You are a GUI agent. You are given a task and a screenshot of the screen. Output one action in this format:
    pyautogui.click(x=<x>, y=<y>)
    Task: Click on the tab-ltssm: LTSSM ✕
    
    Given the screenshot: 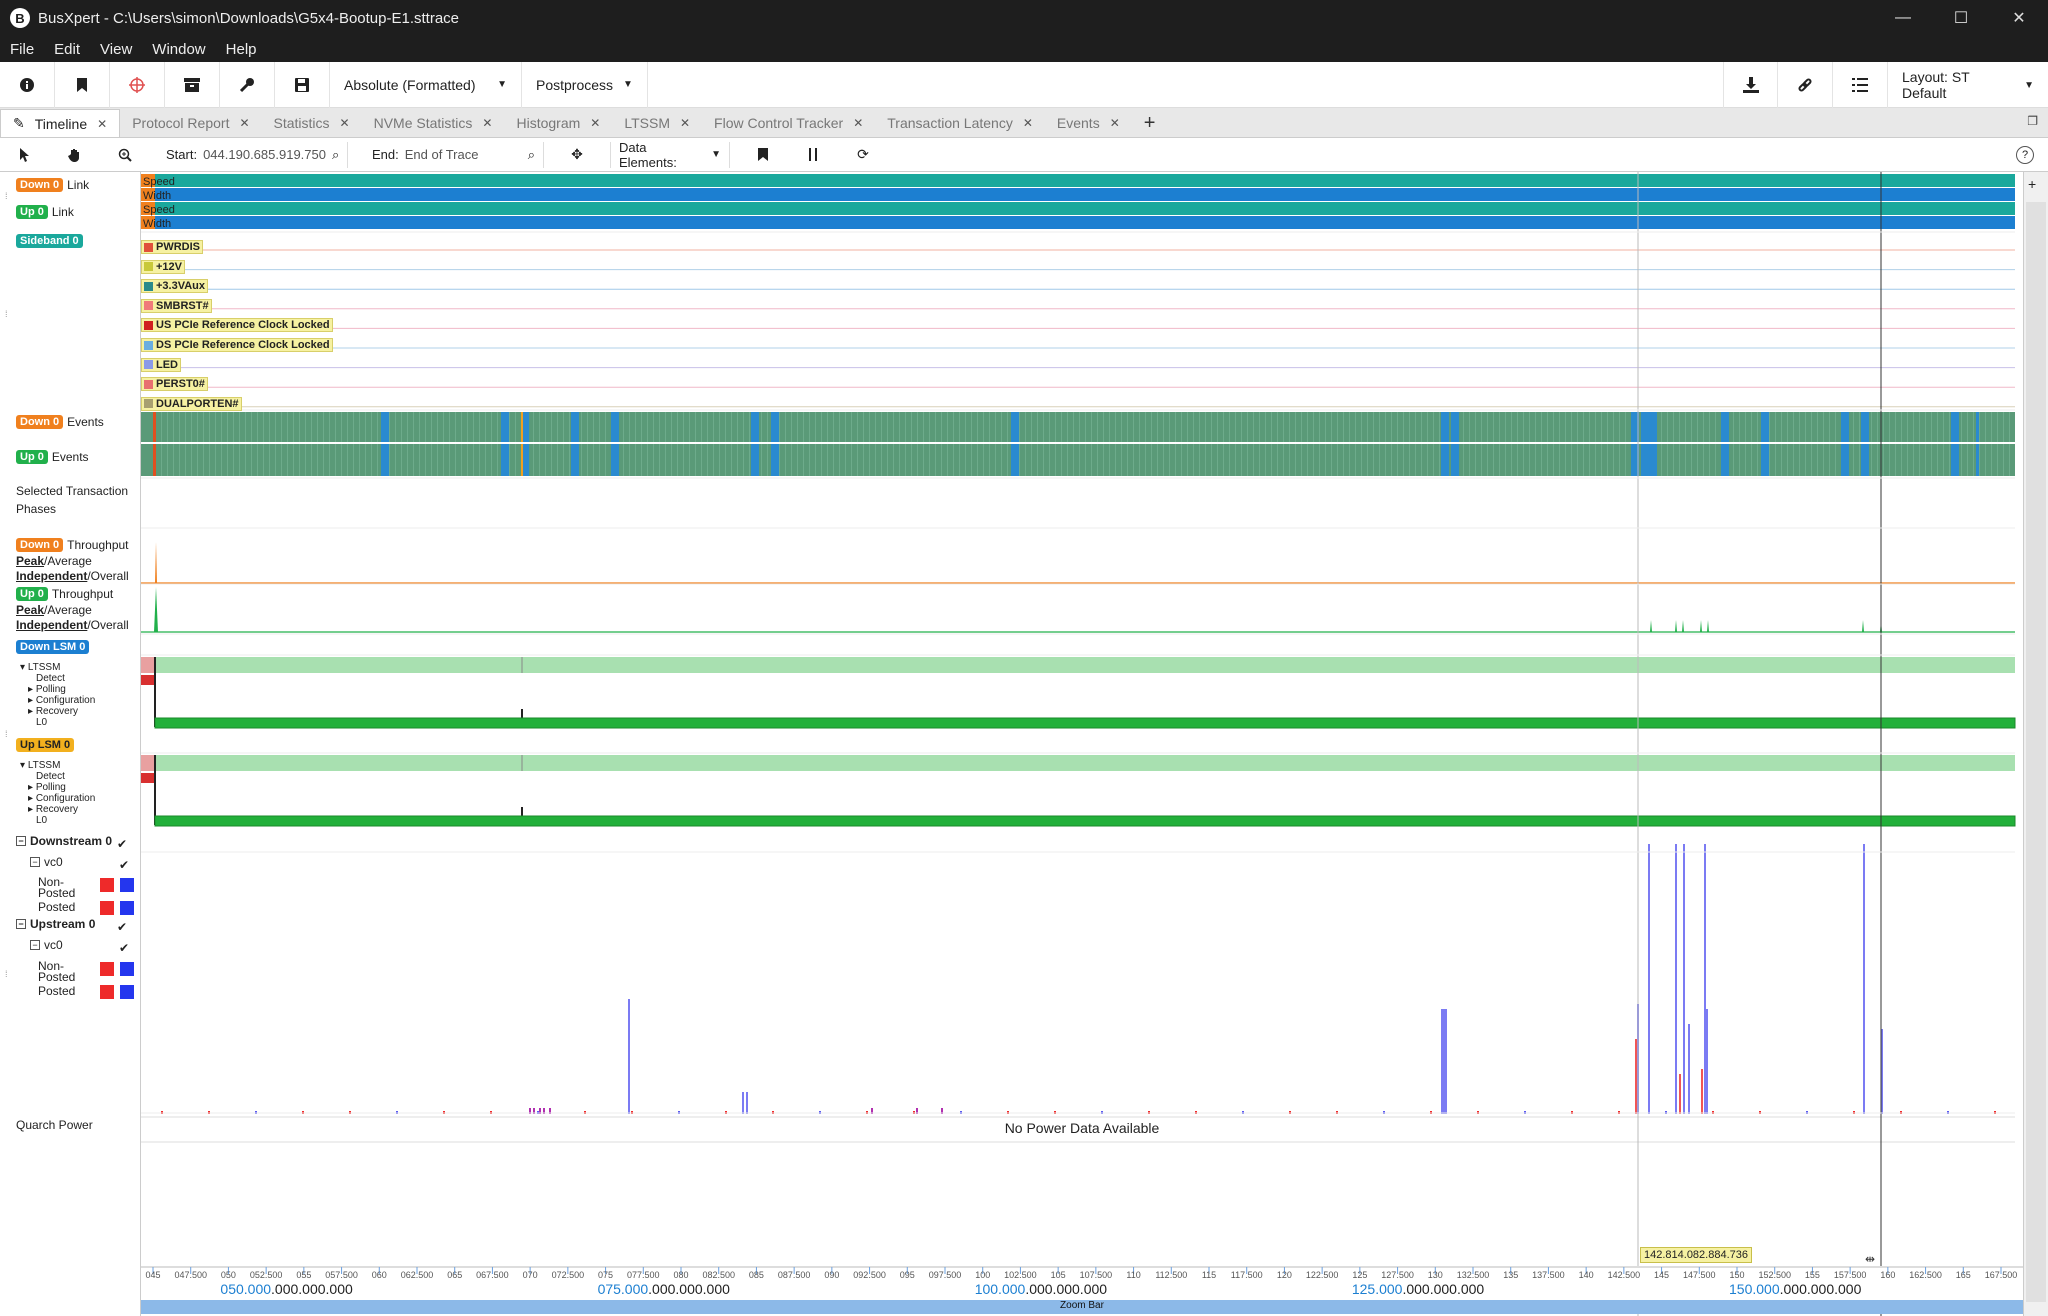 What is the action you would take?
    pyautogui.click(x=657, y=123)
    